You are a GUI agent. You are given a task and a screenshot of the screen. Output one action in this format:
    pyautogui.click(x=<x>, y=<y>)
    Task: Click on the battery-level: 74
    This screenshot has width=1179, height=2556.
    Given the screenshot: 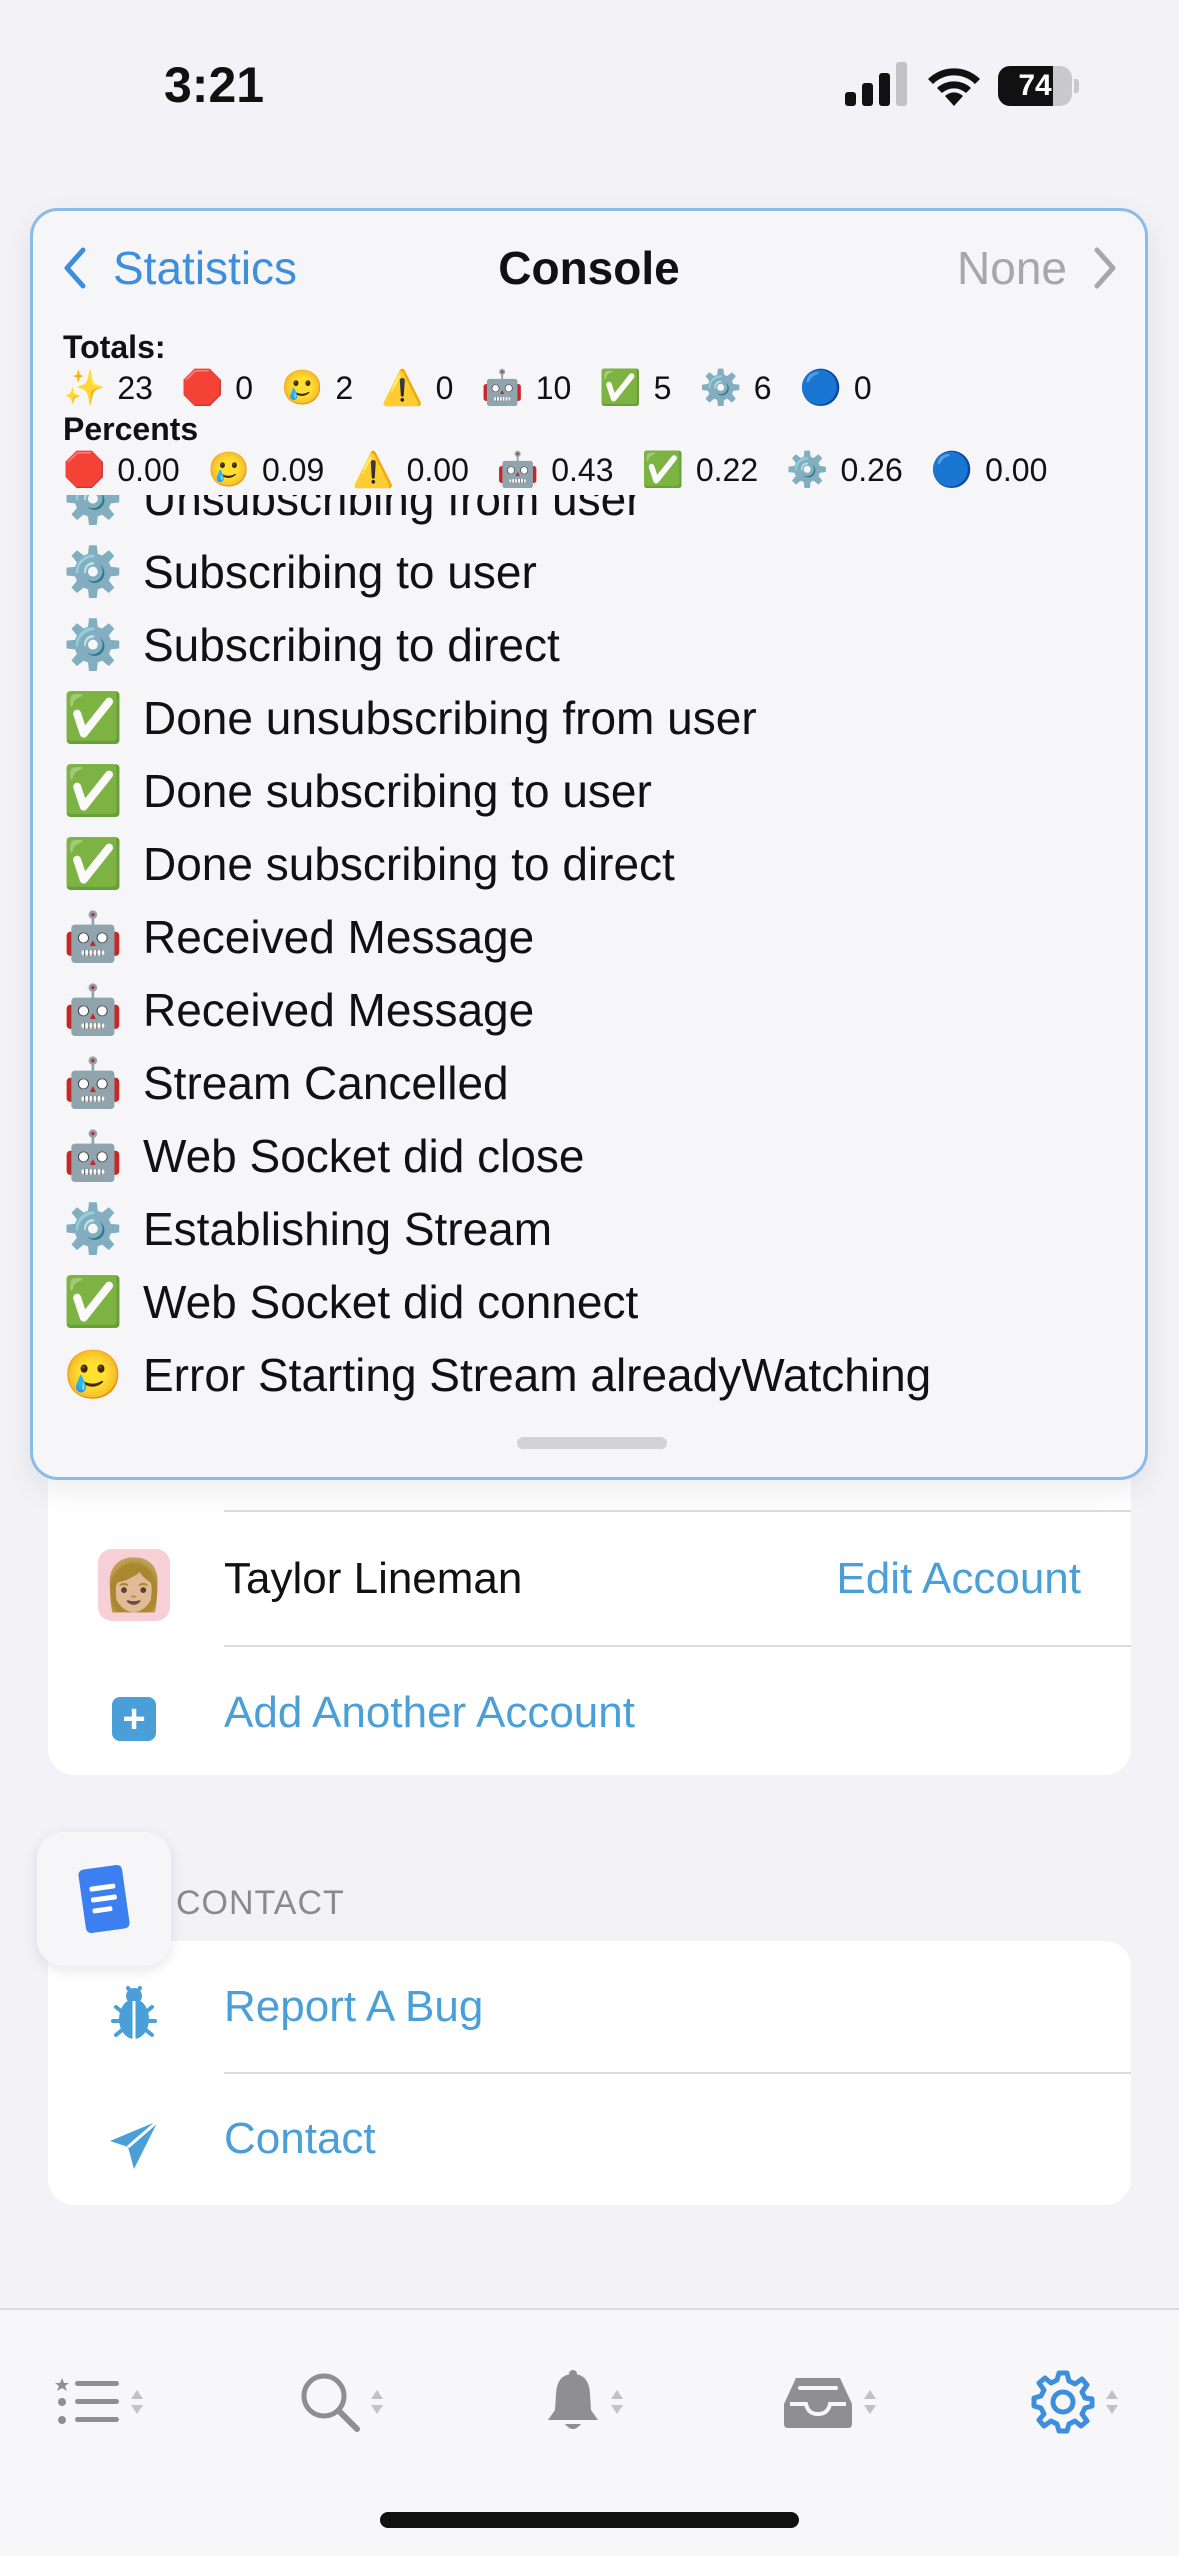 What is the action you would take?
    pyautogui.click(x=1035, y=85)
    